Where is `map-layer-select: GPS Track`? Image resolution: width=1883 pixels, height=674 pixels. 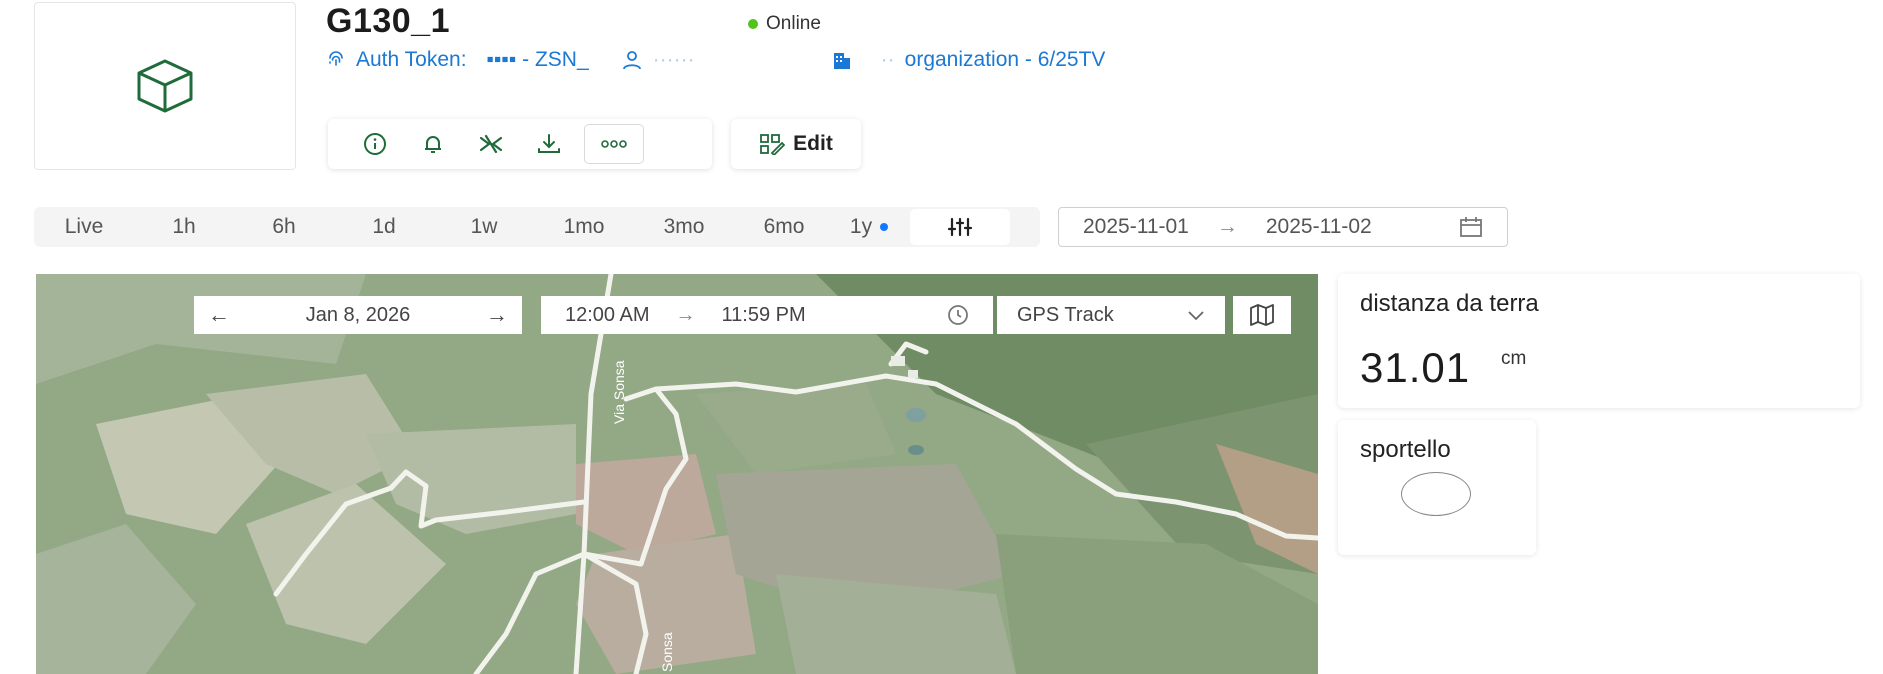
map-layer-select: GPS Track is located at coordinates (1111, 315).